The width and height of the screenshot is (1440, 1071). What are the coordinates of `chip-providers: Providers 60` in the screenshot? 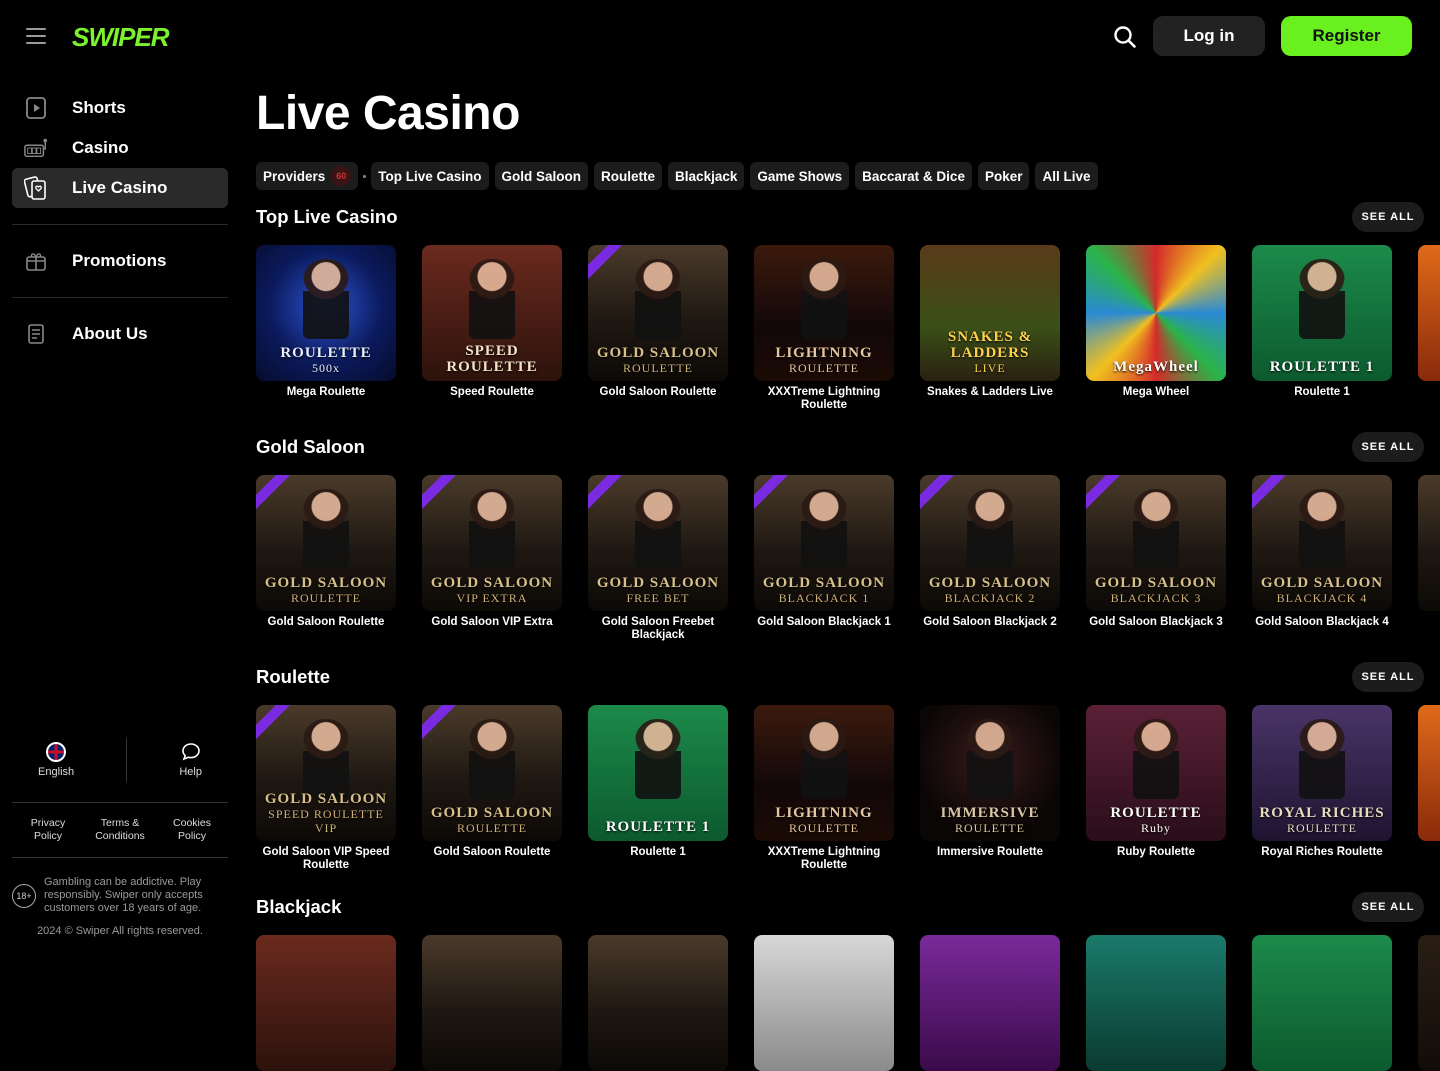 It's located at (307, 176).